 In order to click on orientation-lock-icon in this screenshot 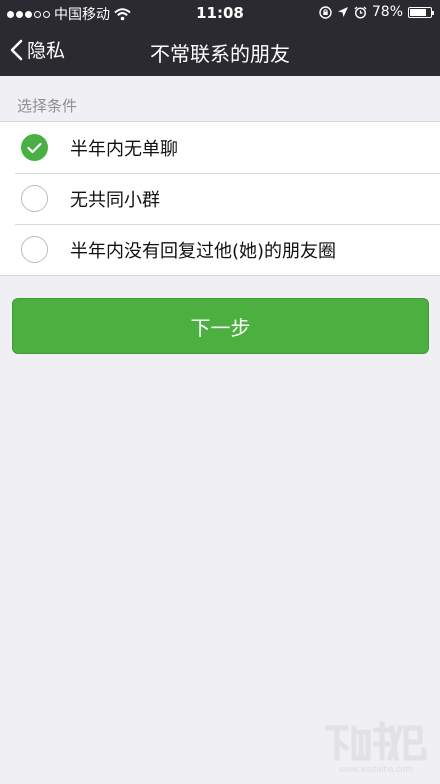, I will do `click(325, 12)`.